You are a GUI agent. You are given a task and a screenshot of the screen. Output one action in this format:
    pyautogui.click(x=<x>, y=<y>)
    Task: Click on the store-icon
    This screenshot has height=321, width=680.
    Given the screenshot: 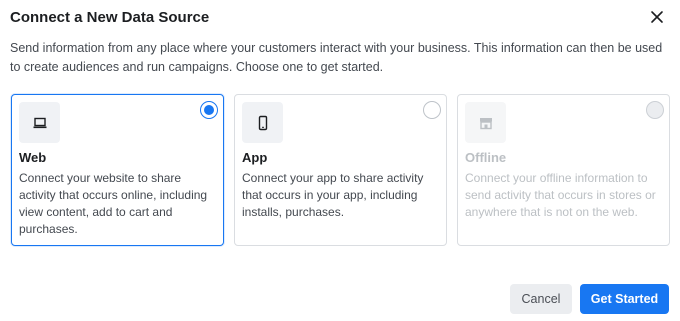 What is the action you would take?
    pyautogui.click(x=486, y=124)
    